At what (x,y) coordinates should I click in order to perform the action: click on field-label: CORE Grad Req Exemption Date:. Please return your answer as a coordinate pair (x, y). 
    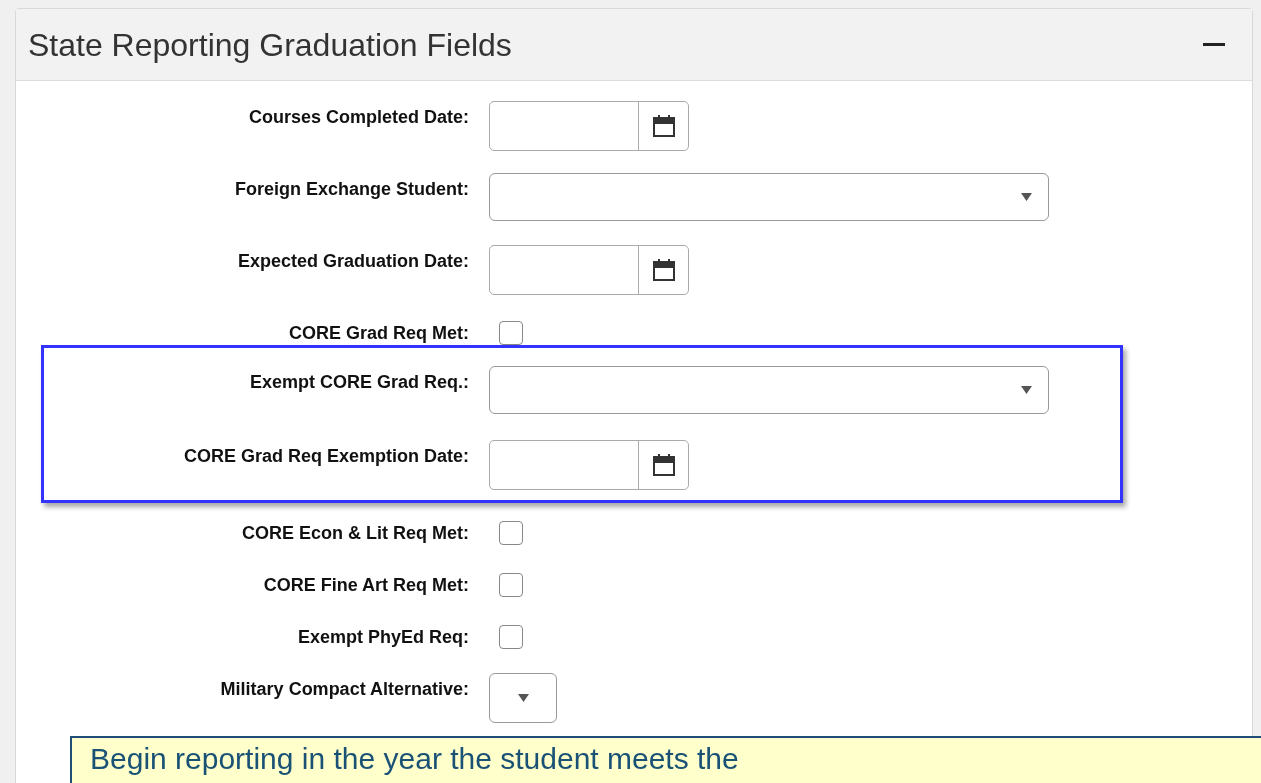
    Looking at the image, I should click on (325, 456).